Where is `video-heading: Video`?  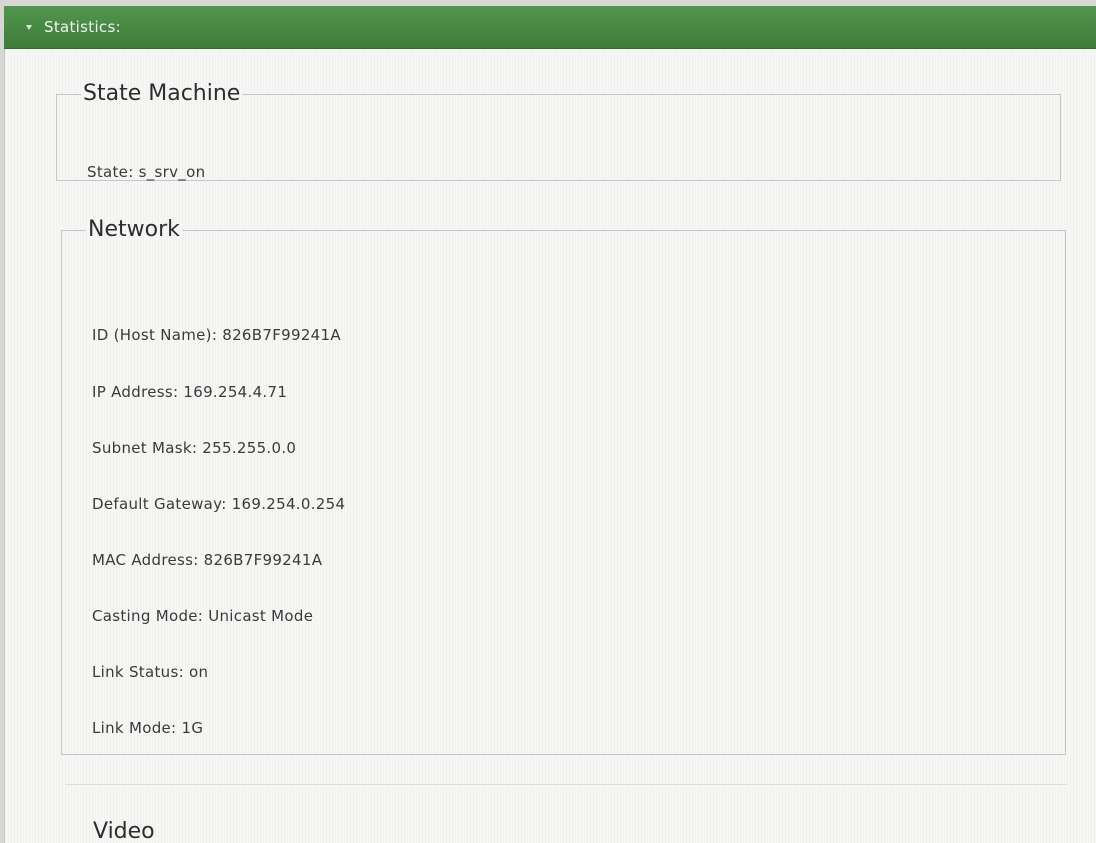
video-heading: Video is located at coordinates (124, 831).